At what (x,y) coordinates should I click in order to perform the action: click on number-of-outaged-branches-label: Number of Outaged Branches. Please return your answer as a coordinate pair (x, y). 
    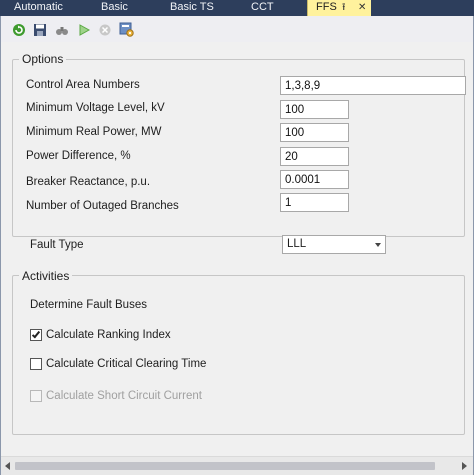
    Looking at the image, I should click on (102, 206).